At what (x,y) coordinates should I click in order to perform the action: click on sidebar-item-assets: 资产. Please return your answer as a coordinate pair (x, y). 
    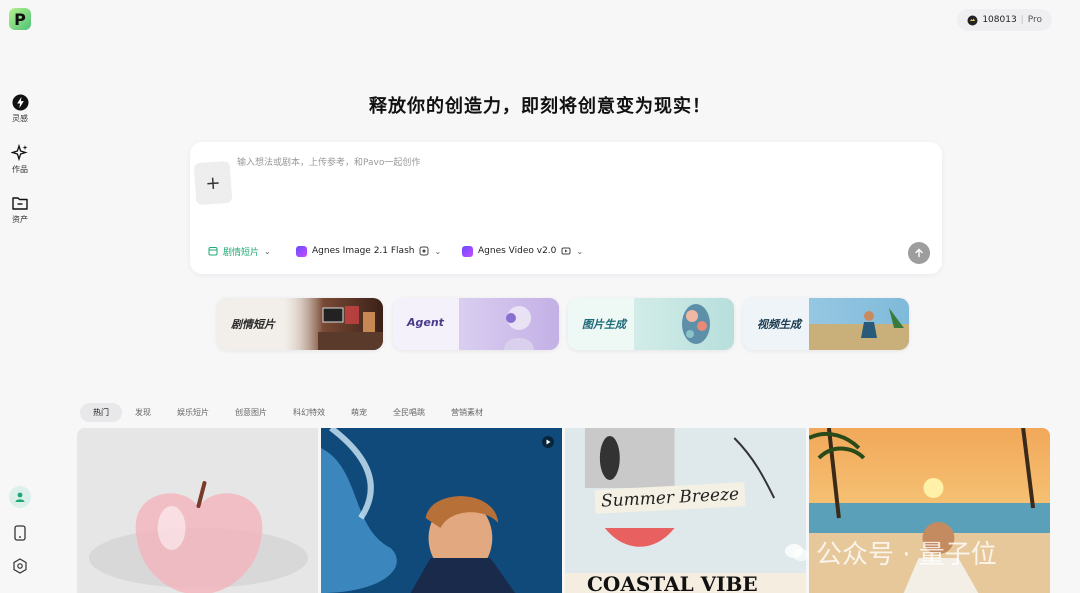
    Looking at the image, I should click on (20, 209).